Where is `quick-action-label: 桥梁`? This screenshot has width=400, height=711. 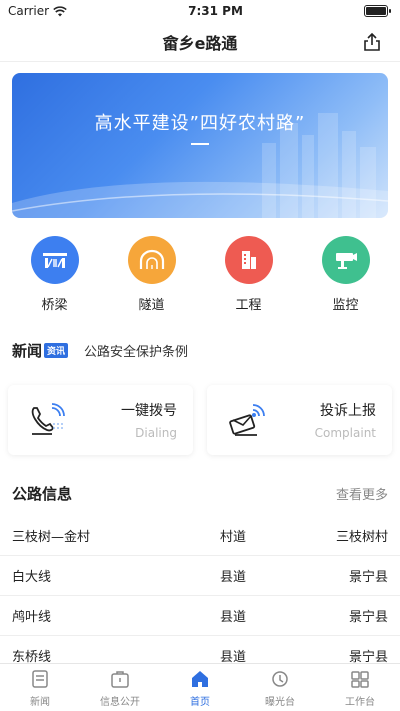 quick-action-label: 桥梁 is located at coordinates (54, 305).